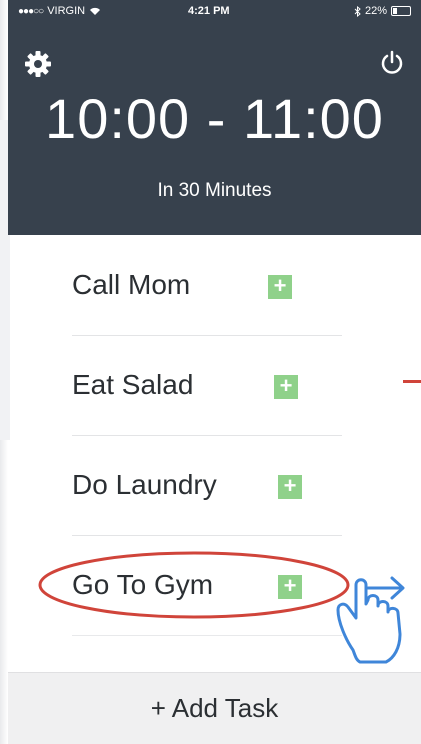 The height and width of the screenshot is (744, 421). I want to click on swipe-hand-icon, so click(369, 621).